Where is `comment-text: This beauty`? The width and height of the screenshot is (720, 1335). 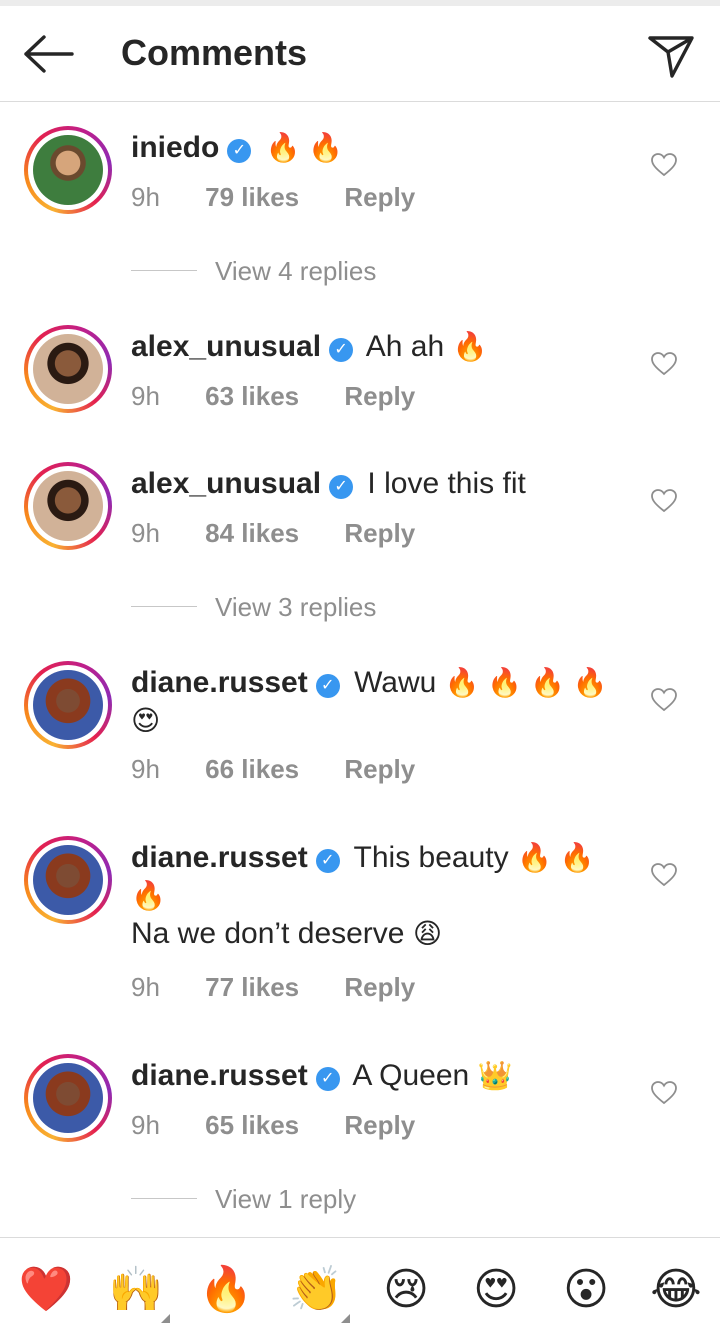
comment-text: This beauty is located at coordinates (431, 857).